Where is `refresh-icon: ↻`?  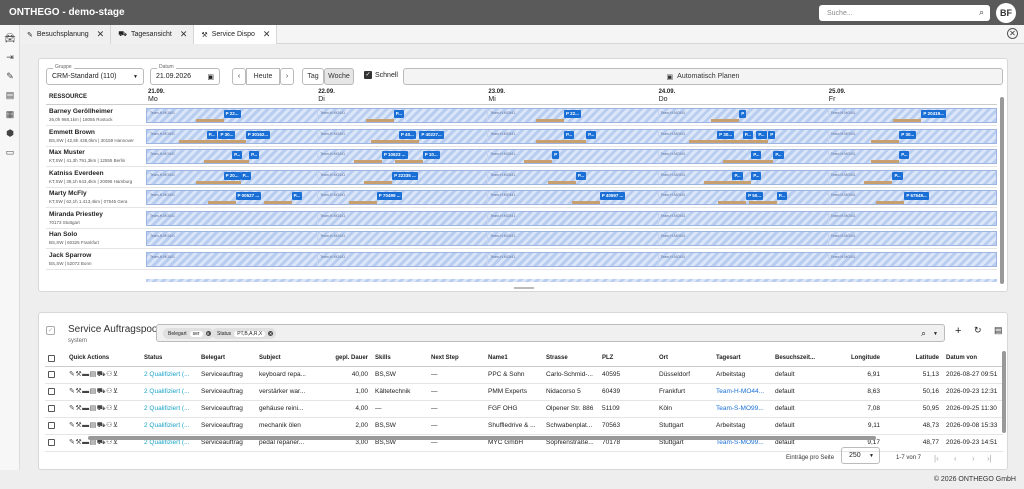
refresh-icon: ↻ is located at coordinates (978, 330).